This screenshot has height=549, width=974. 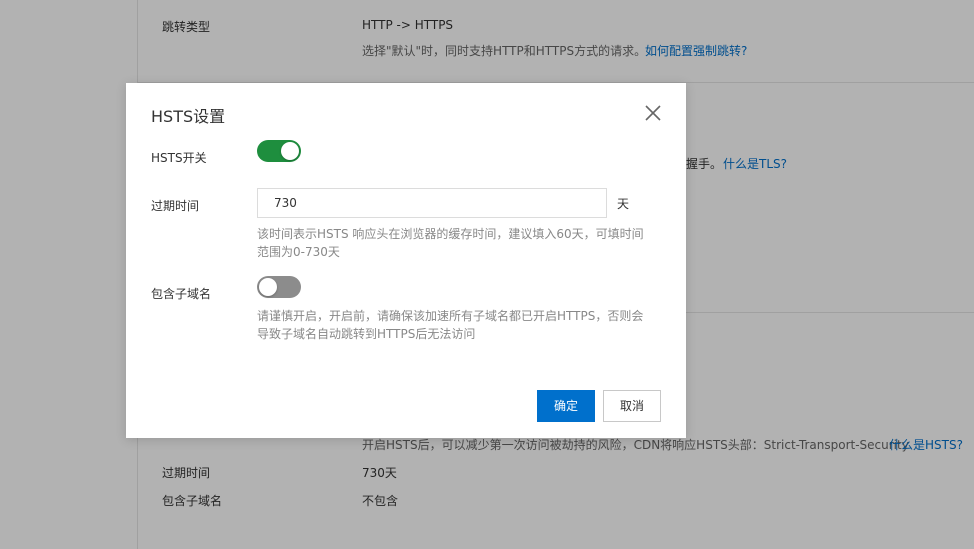 What do you see at coordinates (279, 287) in the screenshot?
I see `include-subdomain-toggle` at bounding box center [279, 287].